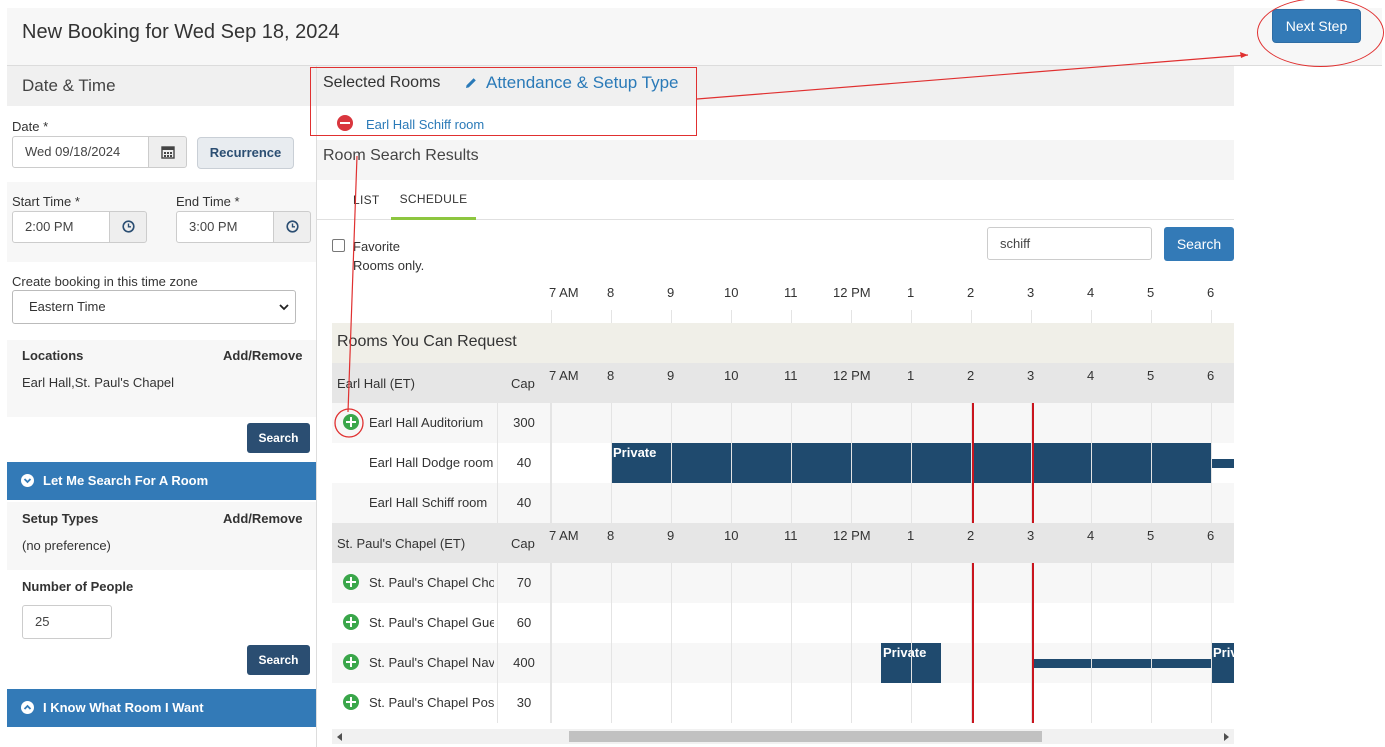 Image resolution: width=1385 pixels, height=747 pixels. What do you see at coordinates (433, 202) in the screenshot?
I see `tab-schedule: SCHEDULE` at bounding box center [433, 202].